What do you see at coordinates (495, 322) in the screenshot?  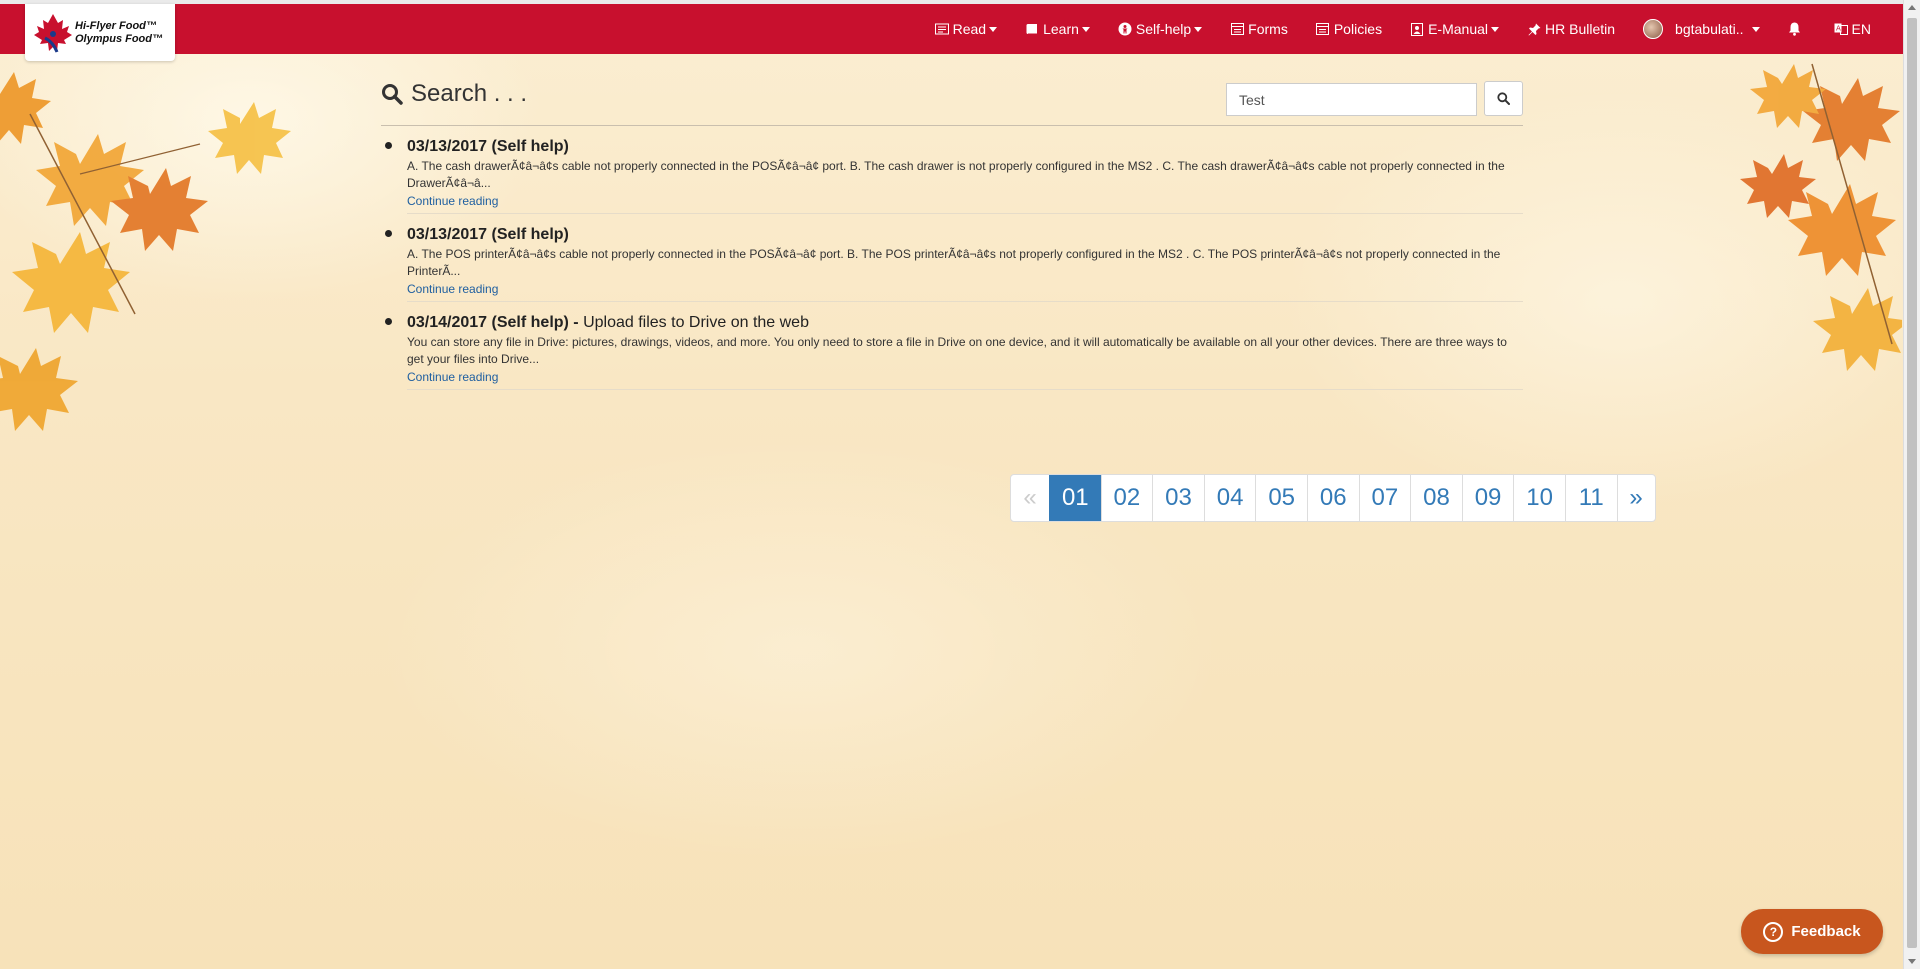 I see `result-title: 03/14/2017 (Self help) -` at bounding box center [495, 322].